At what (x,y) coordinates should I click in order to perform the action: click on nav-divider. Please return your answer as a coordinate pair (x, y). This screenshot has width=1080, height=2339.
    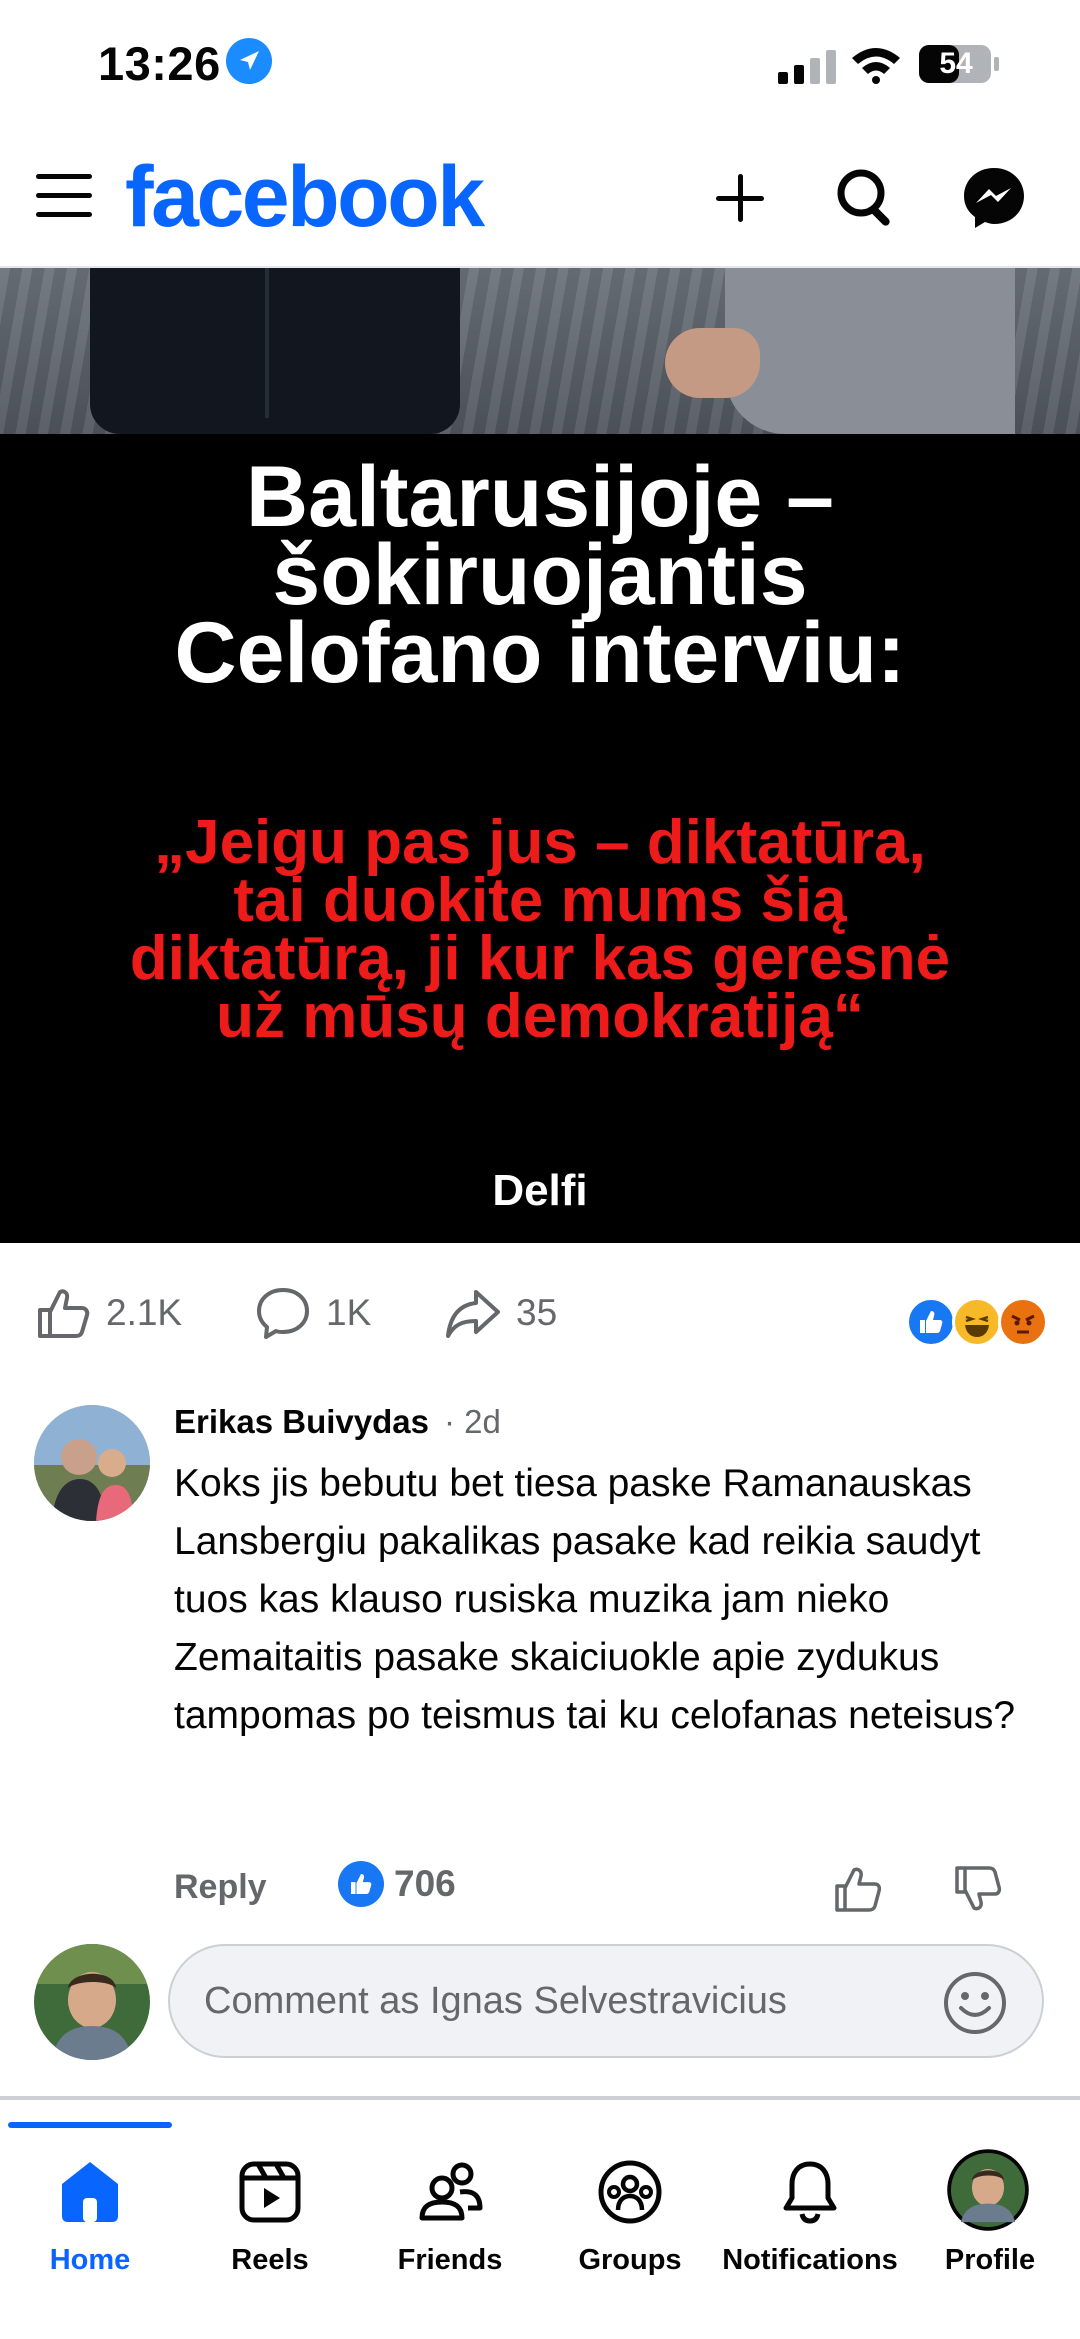
    Looking at the image, I should click on (540, 2098).